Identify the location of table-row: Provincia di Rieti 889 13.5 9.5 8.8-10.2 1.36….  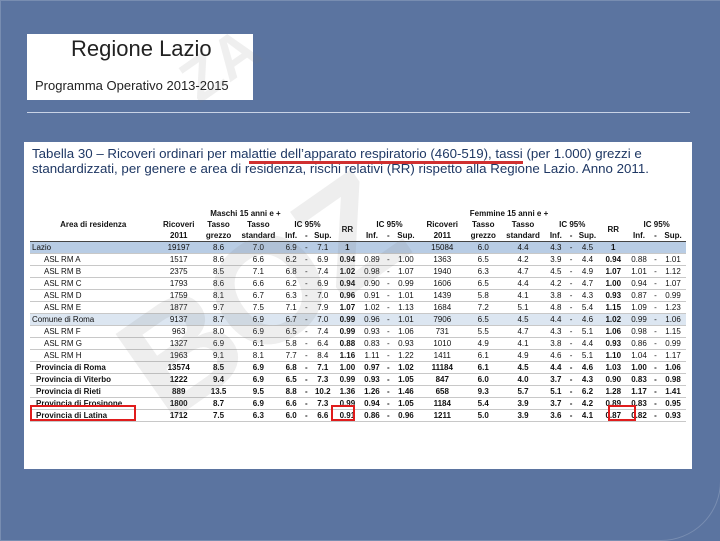
(358, 391).